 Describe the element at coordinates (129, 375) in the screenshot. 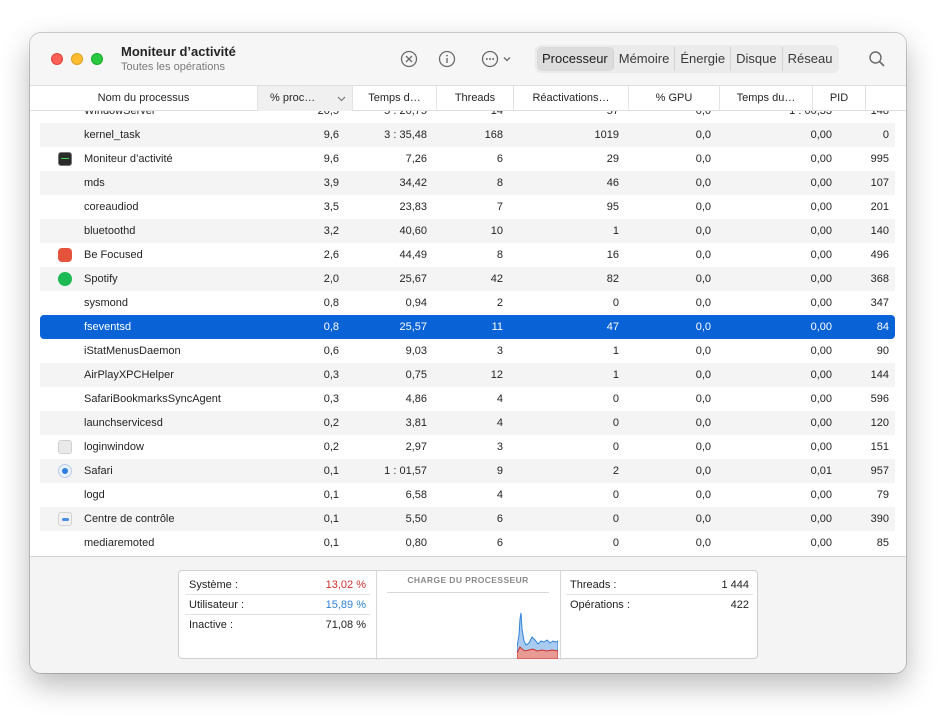

I see `process-name-cell: AirPlayXPCHelper` at that location.